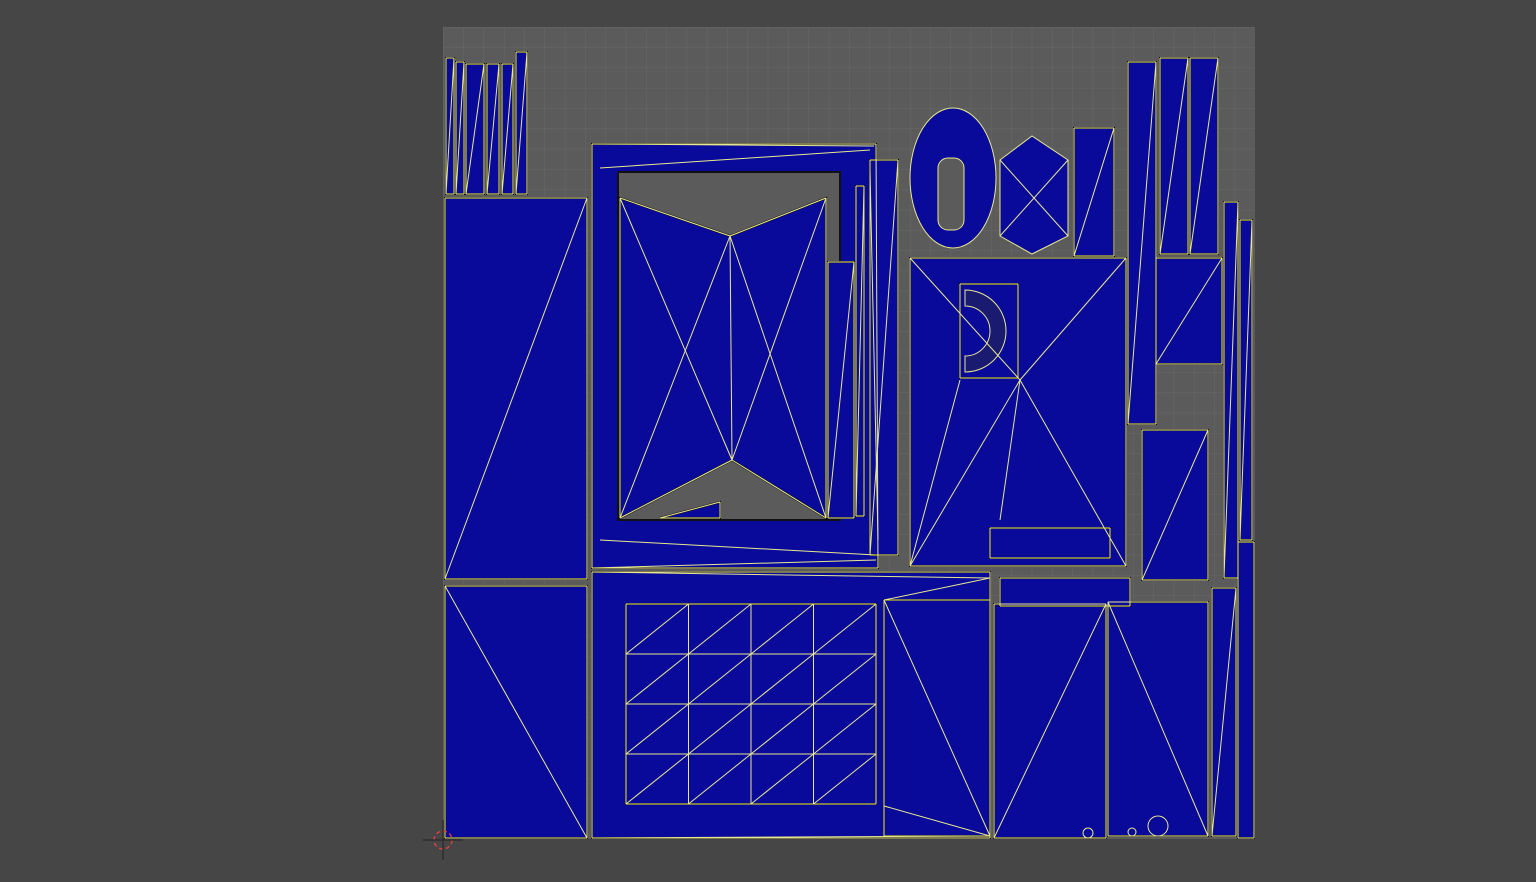 The height and width of the screenshot is (882, 1536). Describe the element at coordinates (1050, 543) in the screenshot. I see `uv-island-zigzag-row` at that location.